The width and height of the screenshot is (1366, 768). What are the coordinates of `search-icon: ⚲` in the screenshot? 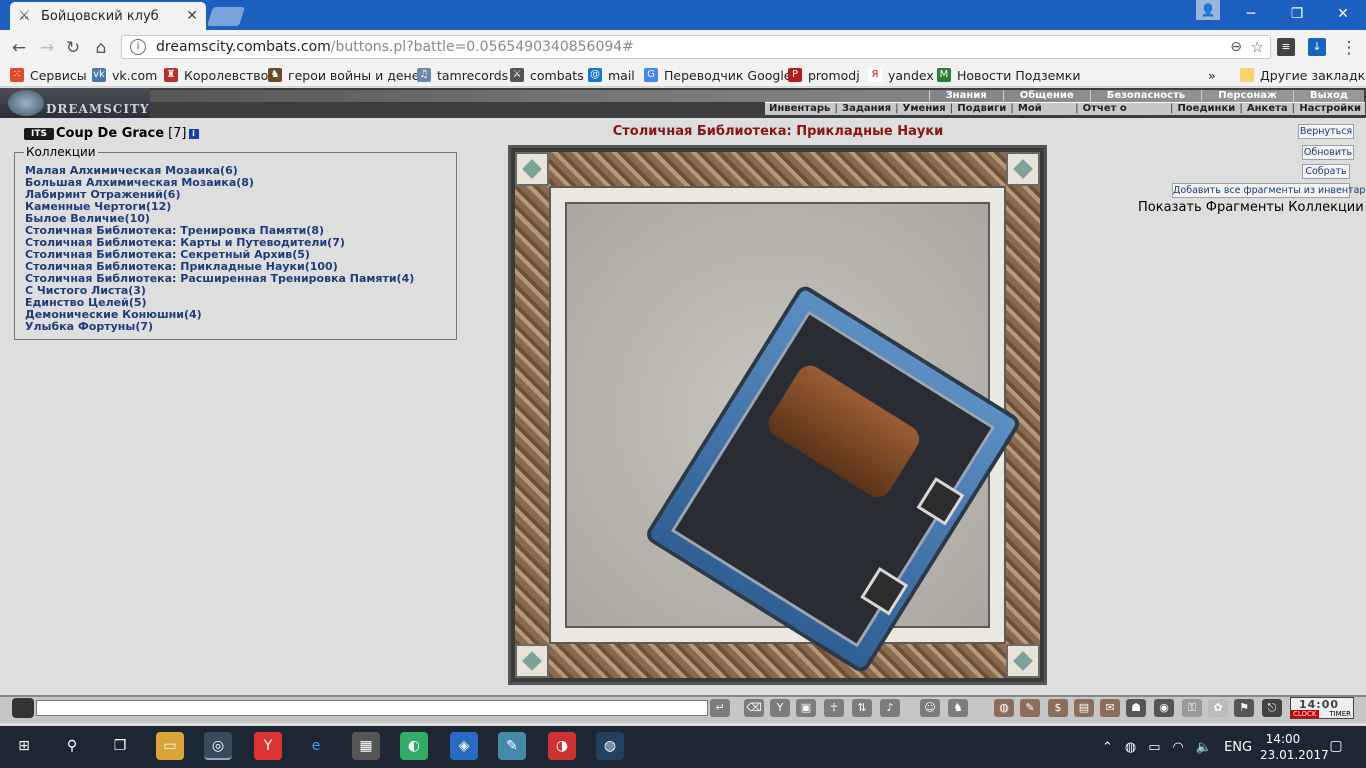 It's located at (72, 746).